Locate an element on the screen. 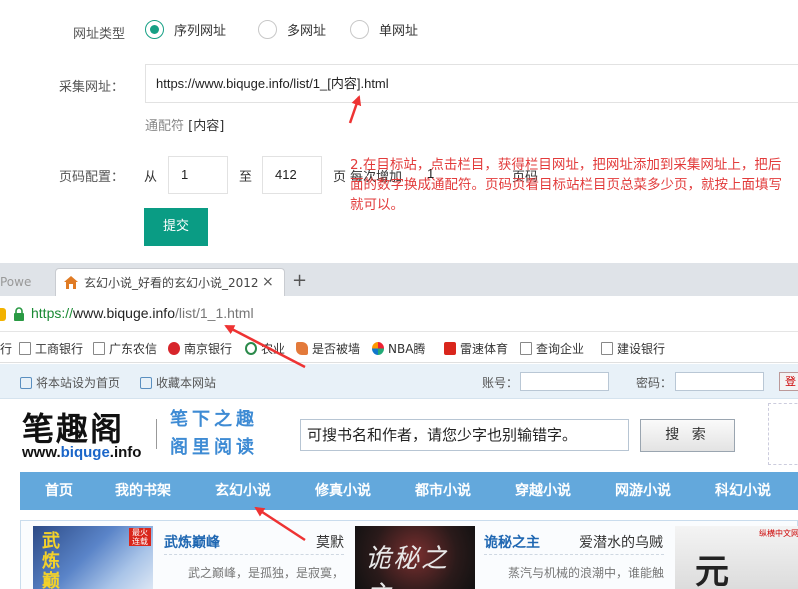  logo-slogan: 笔下之趣 阁里阅读 is located at coordinates (214, 434).